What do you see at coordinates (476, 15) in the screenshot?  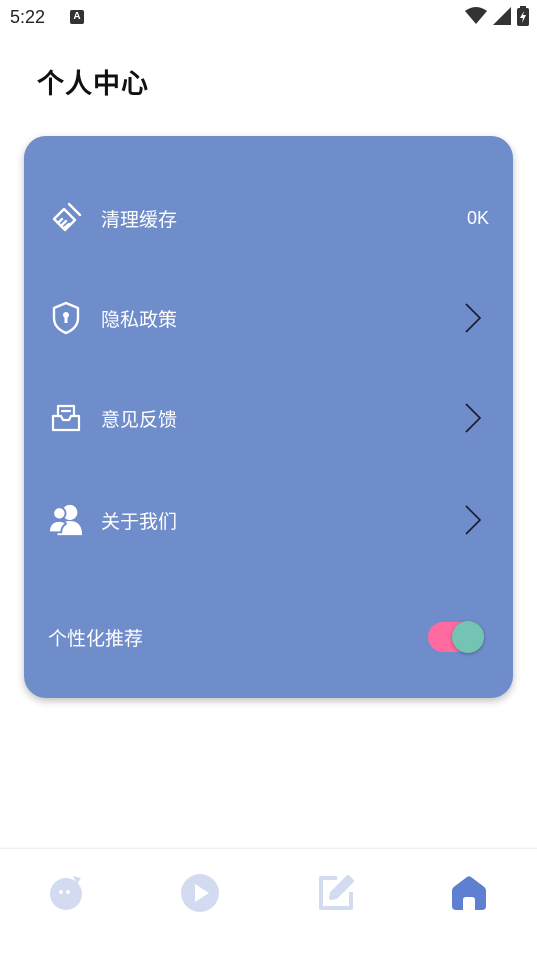 I see `wifi-icon` at bounding box center [476, 15].